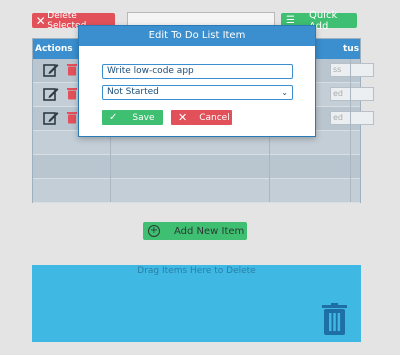 This screenshot has height=355, width=400. I want to click on add-new-item-label: Add New Item, so click(209, 231).